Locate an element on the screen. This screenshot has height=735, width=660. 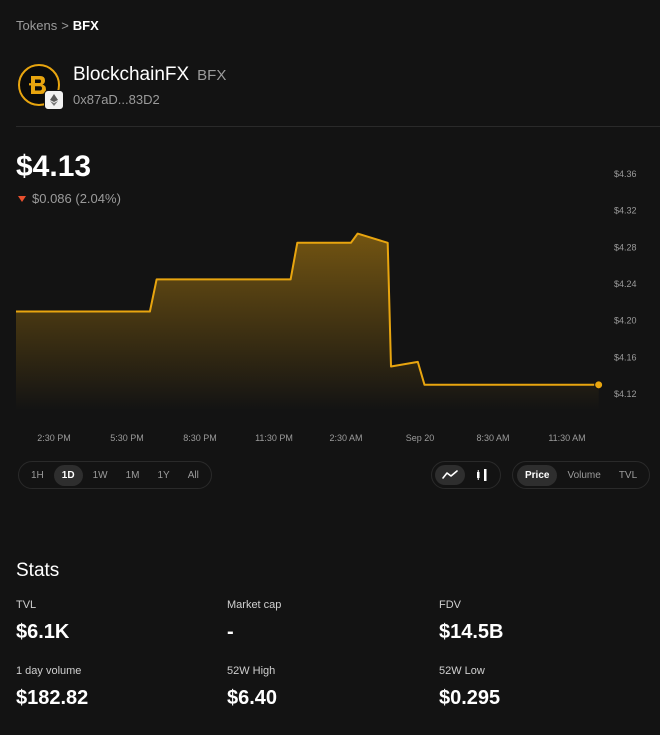
breadcrumb: Tokens > BFX is located at coordinates (57, 25).